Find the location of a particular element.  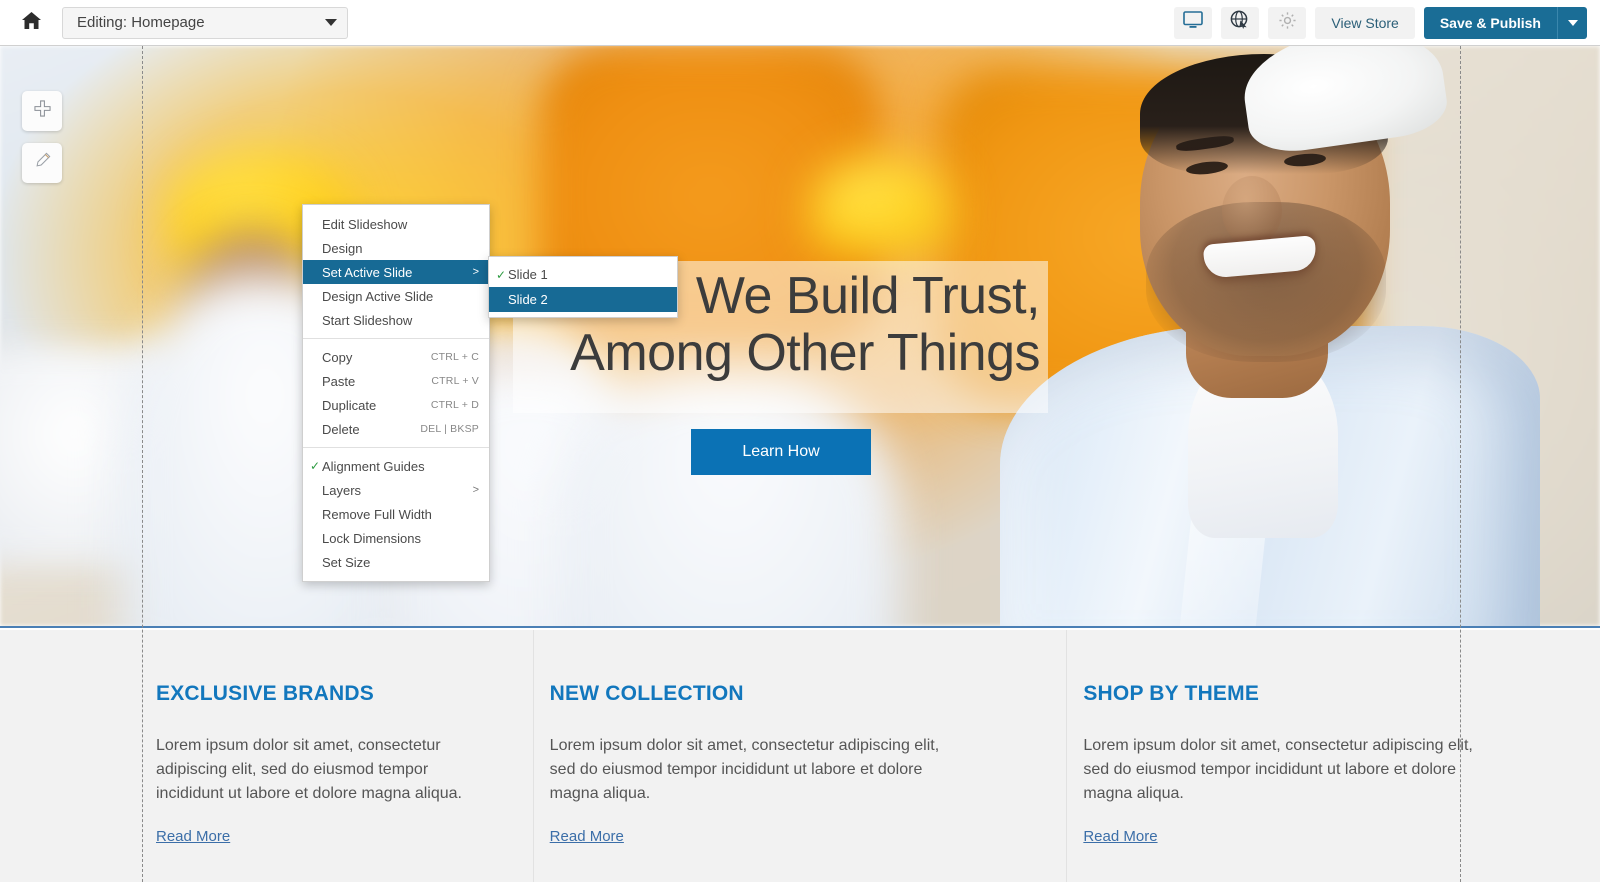

context-menu-item: Lock Dimensions is located at coordinates (396, 538).